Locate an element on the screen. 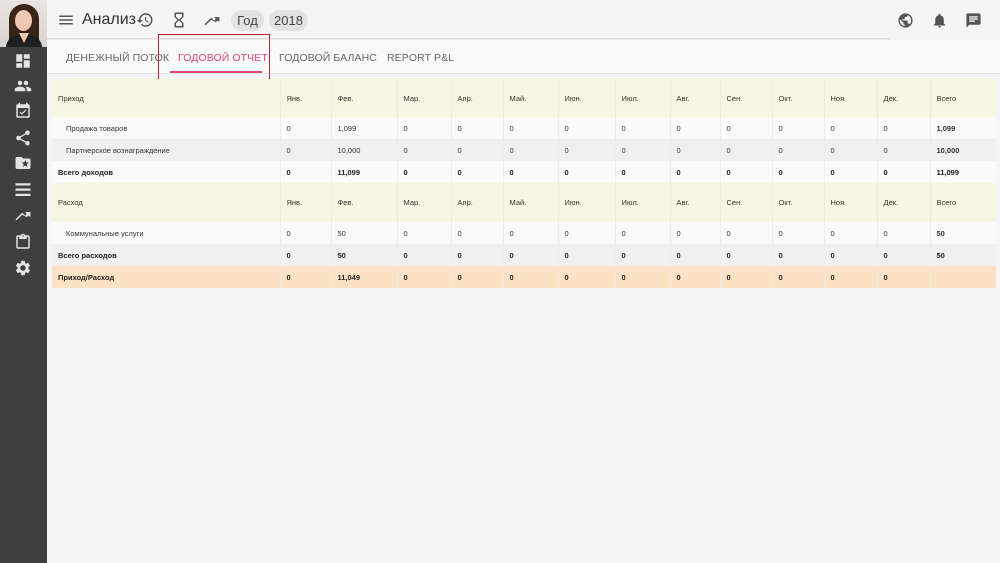 The image size is (1000, 563). avatar is located at coordinates (23, 23).